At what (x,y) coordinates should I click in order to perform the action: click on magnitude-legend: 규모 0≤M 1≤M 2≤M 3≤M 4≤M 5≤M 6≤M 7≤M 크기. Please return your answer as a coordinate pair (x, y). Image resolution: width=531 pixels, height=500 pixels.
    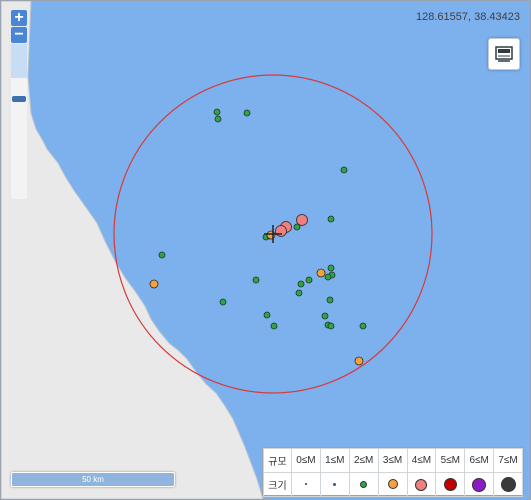
    Looking at the image, I should click on (393, 472).